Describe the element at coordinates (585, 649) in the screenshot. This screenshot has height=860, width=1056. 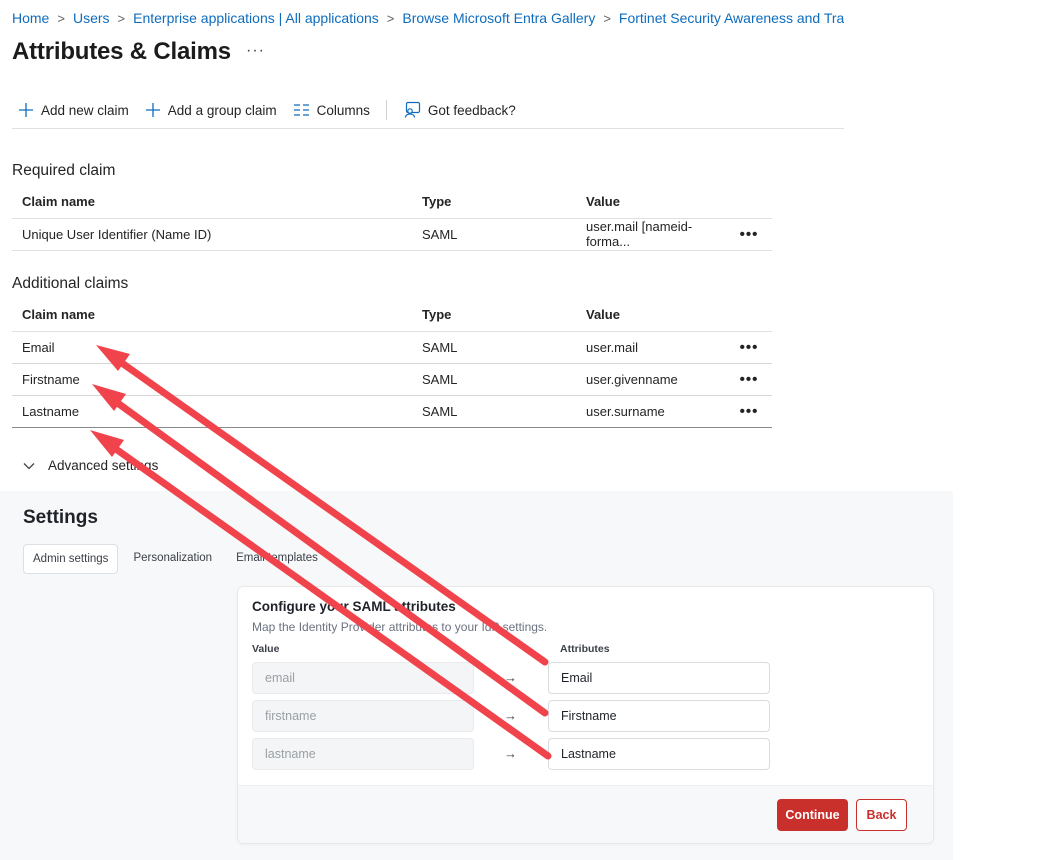
I see `attributes-column-label: Attributes` at that location.